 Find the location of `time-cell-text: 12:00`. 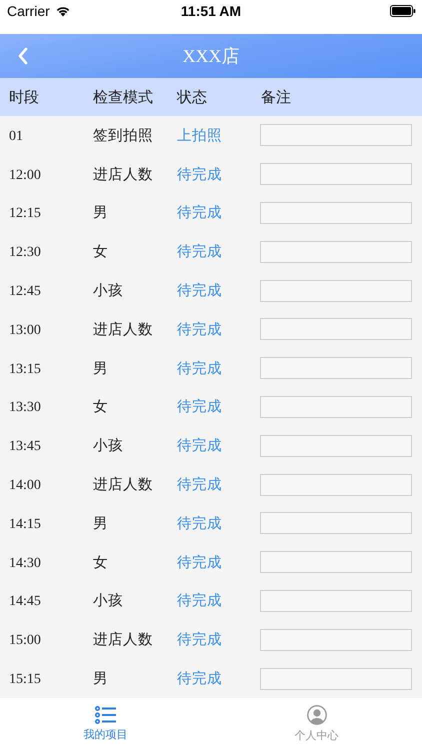

time-cell-text: 12:00 is located at coordinates (25, 174).